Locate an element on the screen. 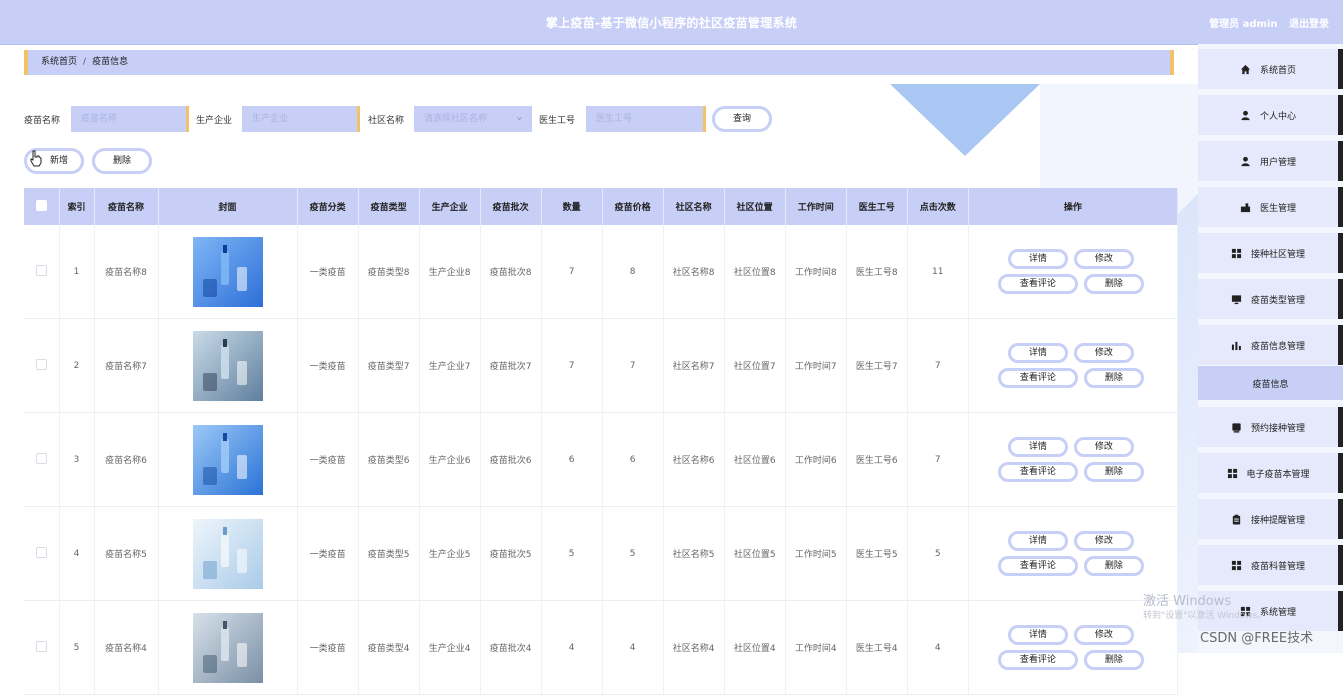 The image size is (1343, 695). sidebar-item: 疫苗科普管理 is located at coordinates (1270, 565).